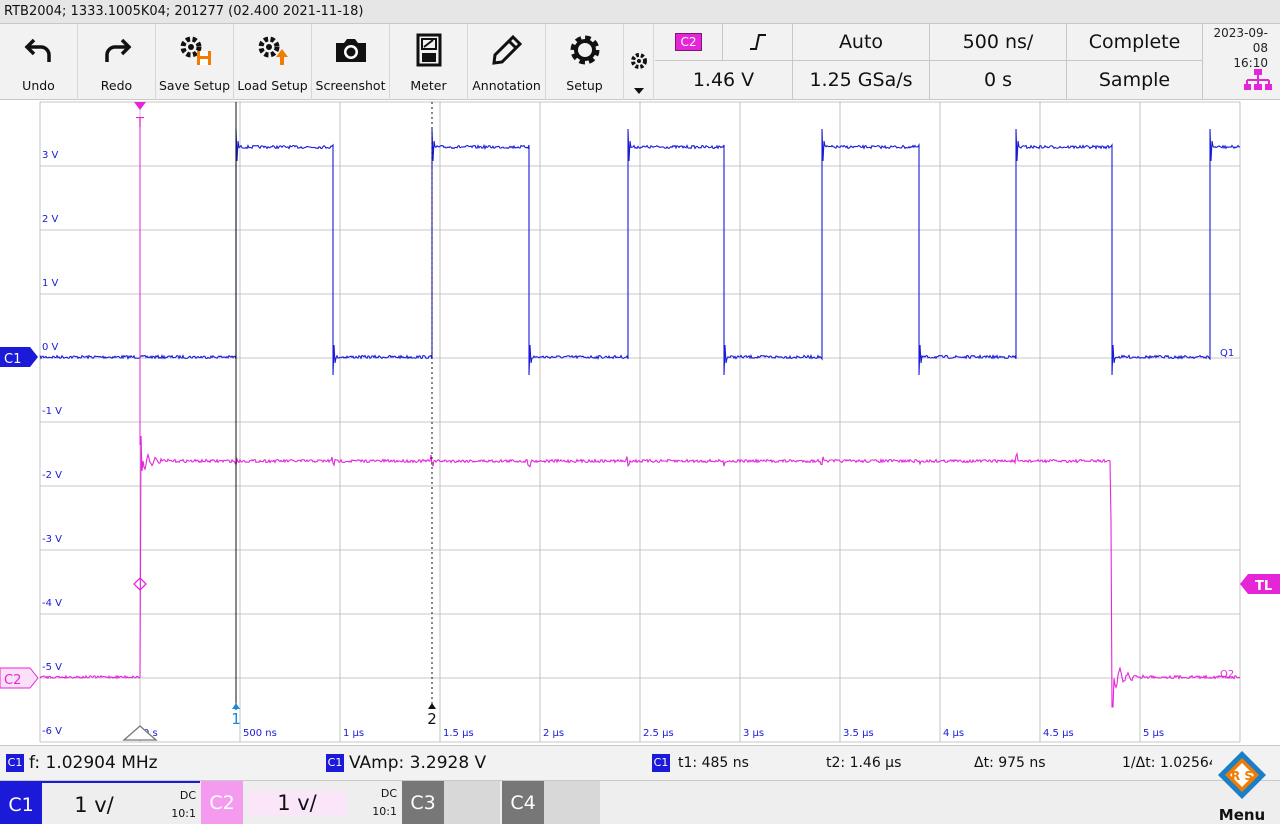  Describe the element at coordinates (551, 802) in the screenshot. I see `channel-c4-tab: C4` at that location.